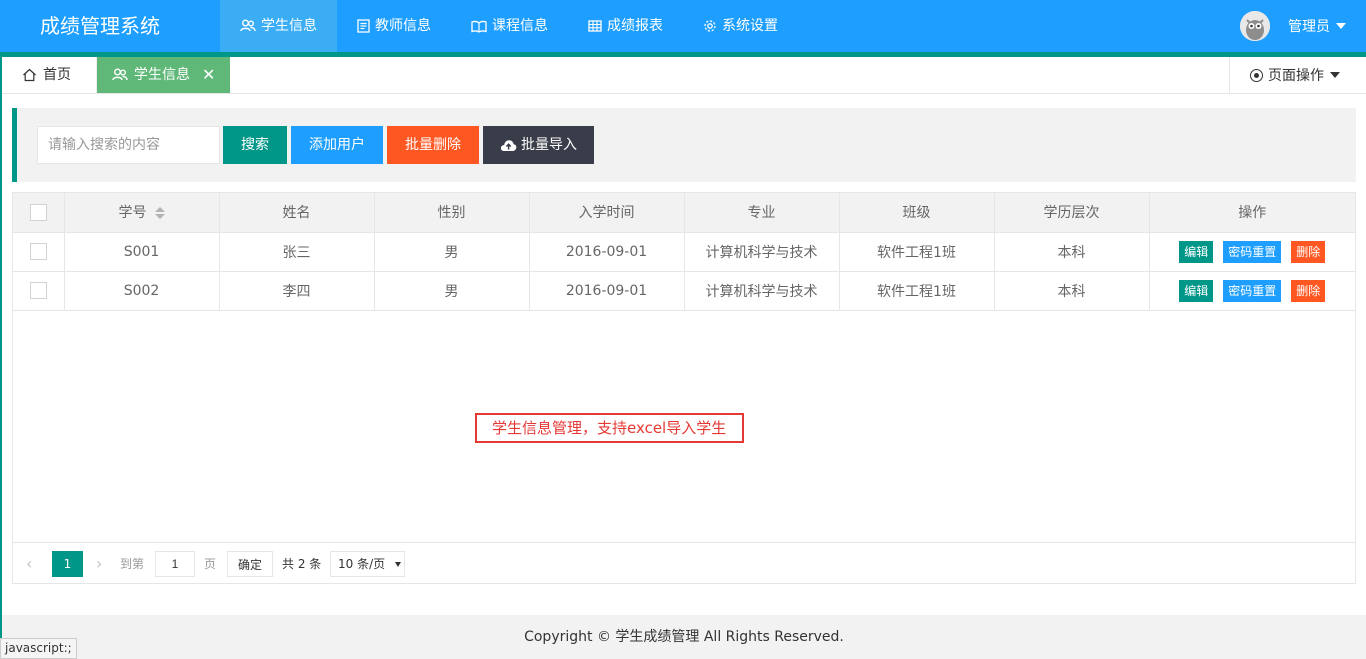 This screenshot has height=659, width=1366. I want to click on nav-item-label: 系统设置, so click(750, 26).